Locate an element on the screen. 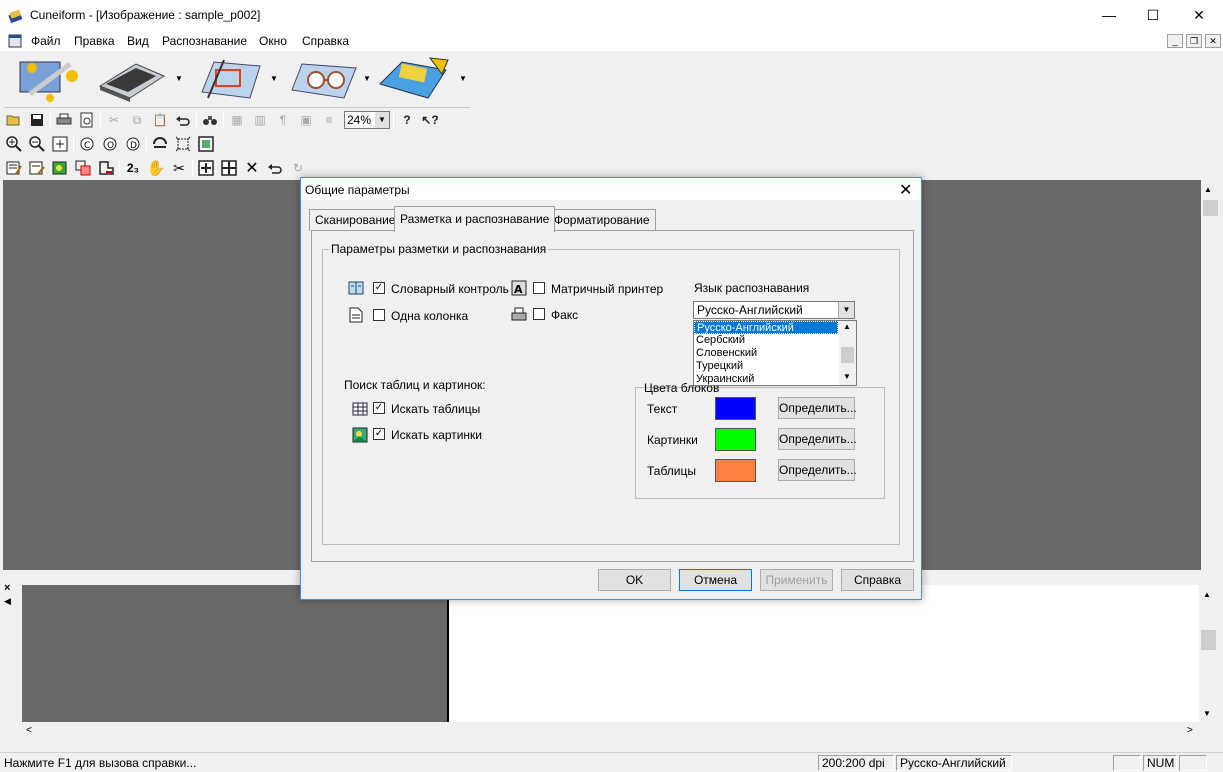  menu-file: Файл is located at coordinates (46, 41).